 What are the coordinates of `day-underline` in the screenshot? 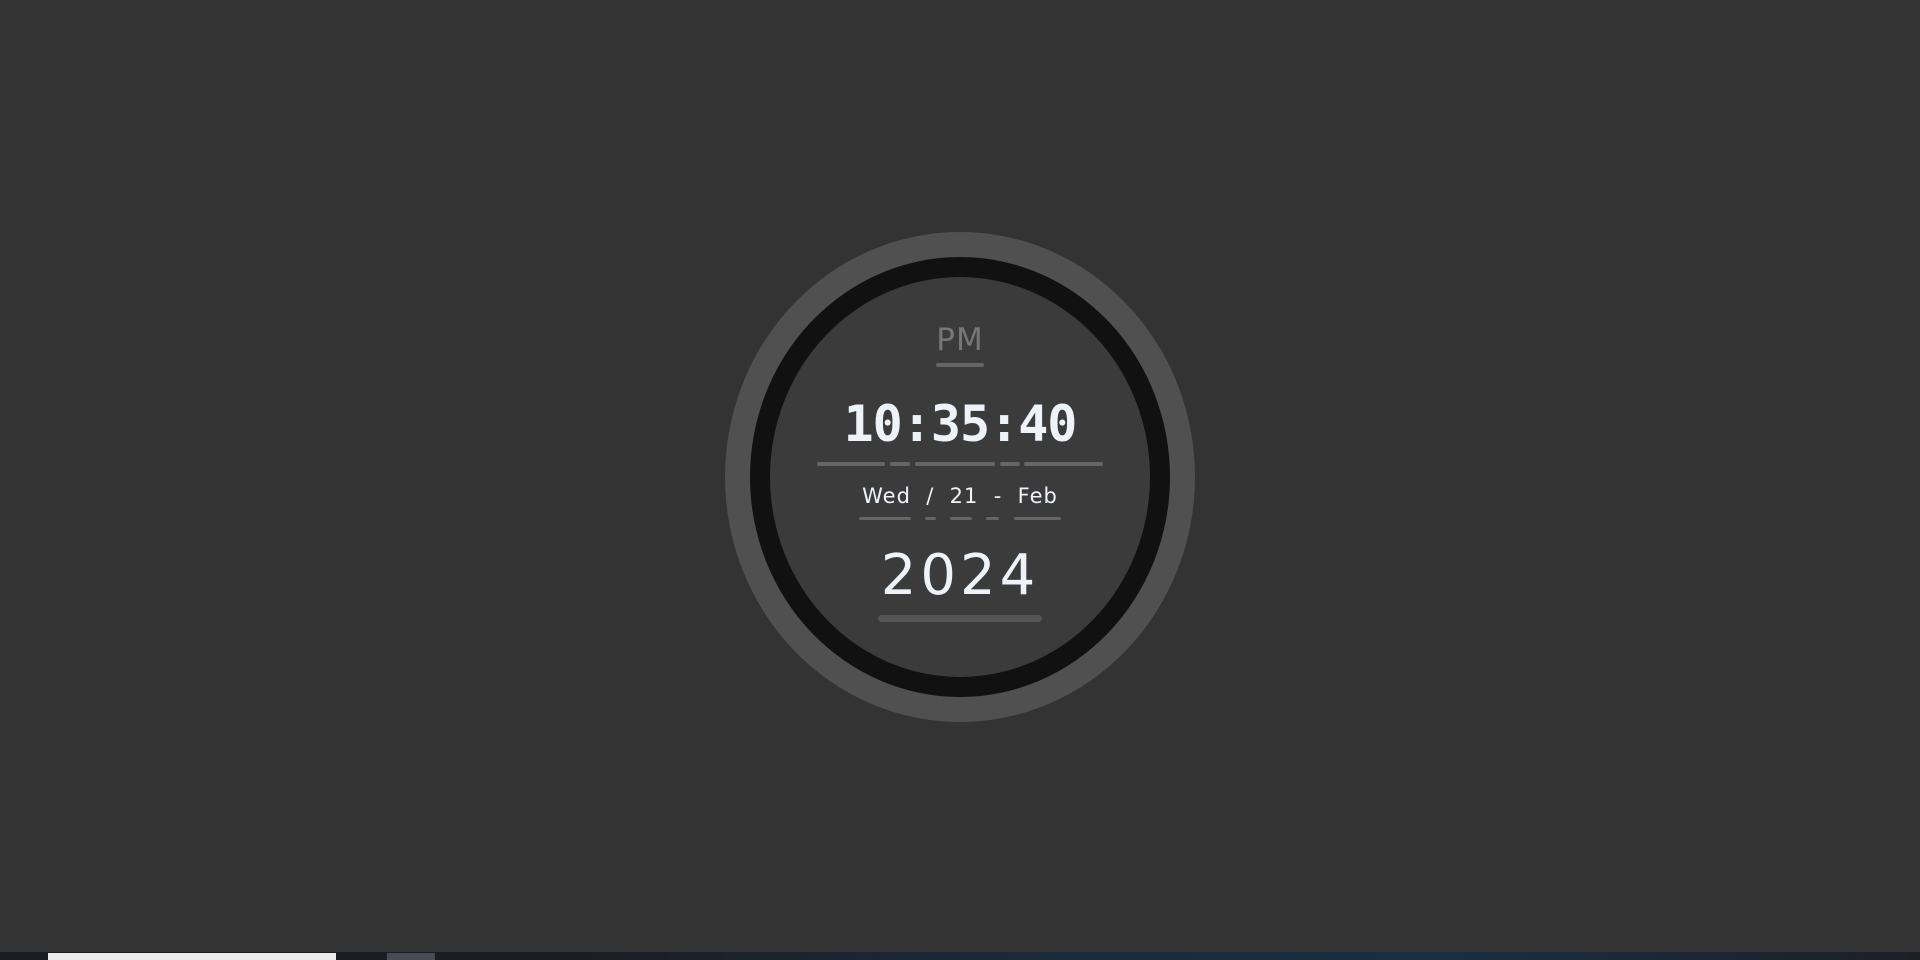 It's located at (961, 518).